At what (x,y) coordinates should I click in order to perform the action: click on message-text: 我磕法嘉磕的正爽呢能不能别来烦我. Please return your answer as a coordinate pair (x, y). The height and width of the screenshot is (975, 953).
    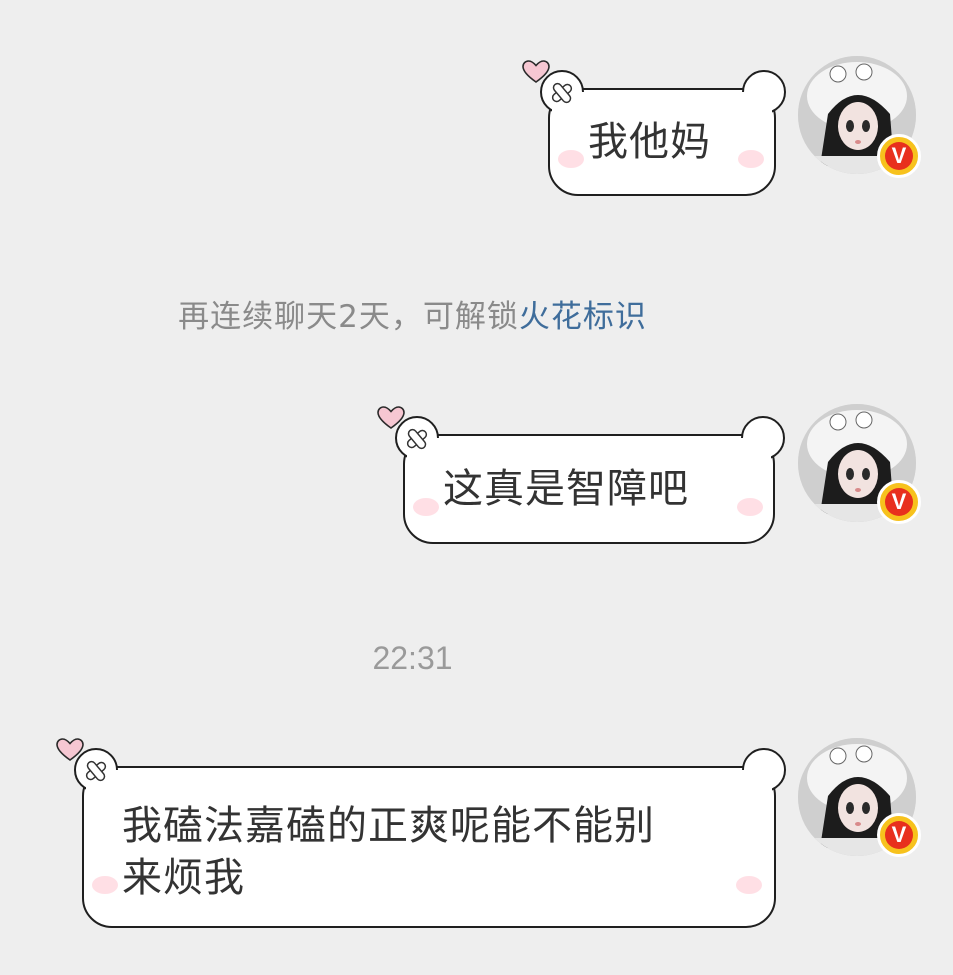
    Looking at the image, I should click on (388, 852).